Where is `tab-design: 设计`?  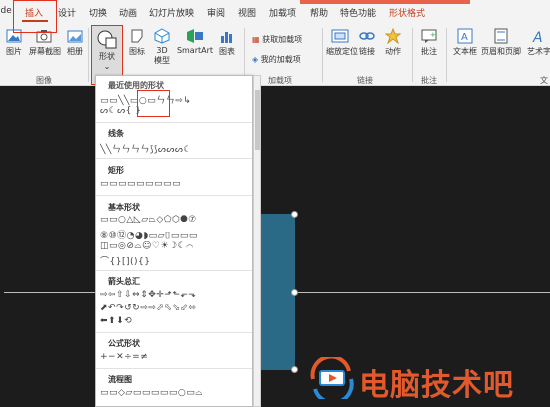
tab-design: 设计 is located at coordinates (67, 12).